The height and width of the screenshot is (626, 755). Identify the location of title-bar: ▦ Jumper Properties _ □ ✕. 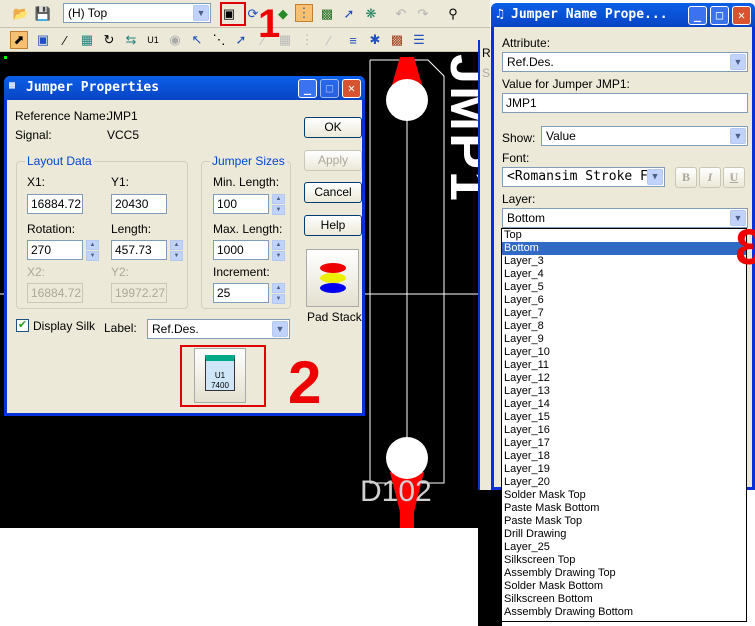
(184, 88).